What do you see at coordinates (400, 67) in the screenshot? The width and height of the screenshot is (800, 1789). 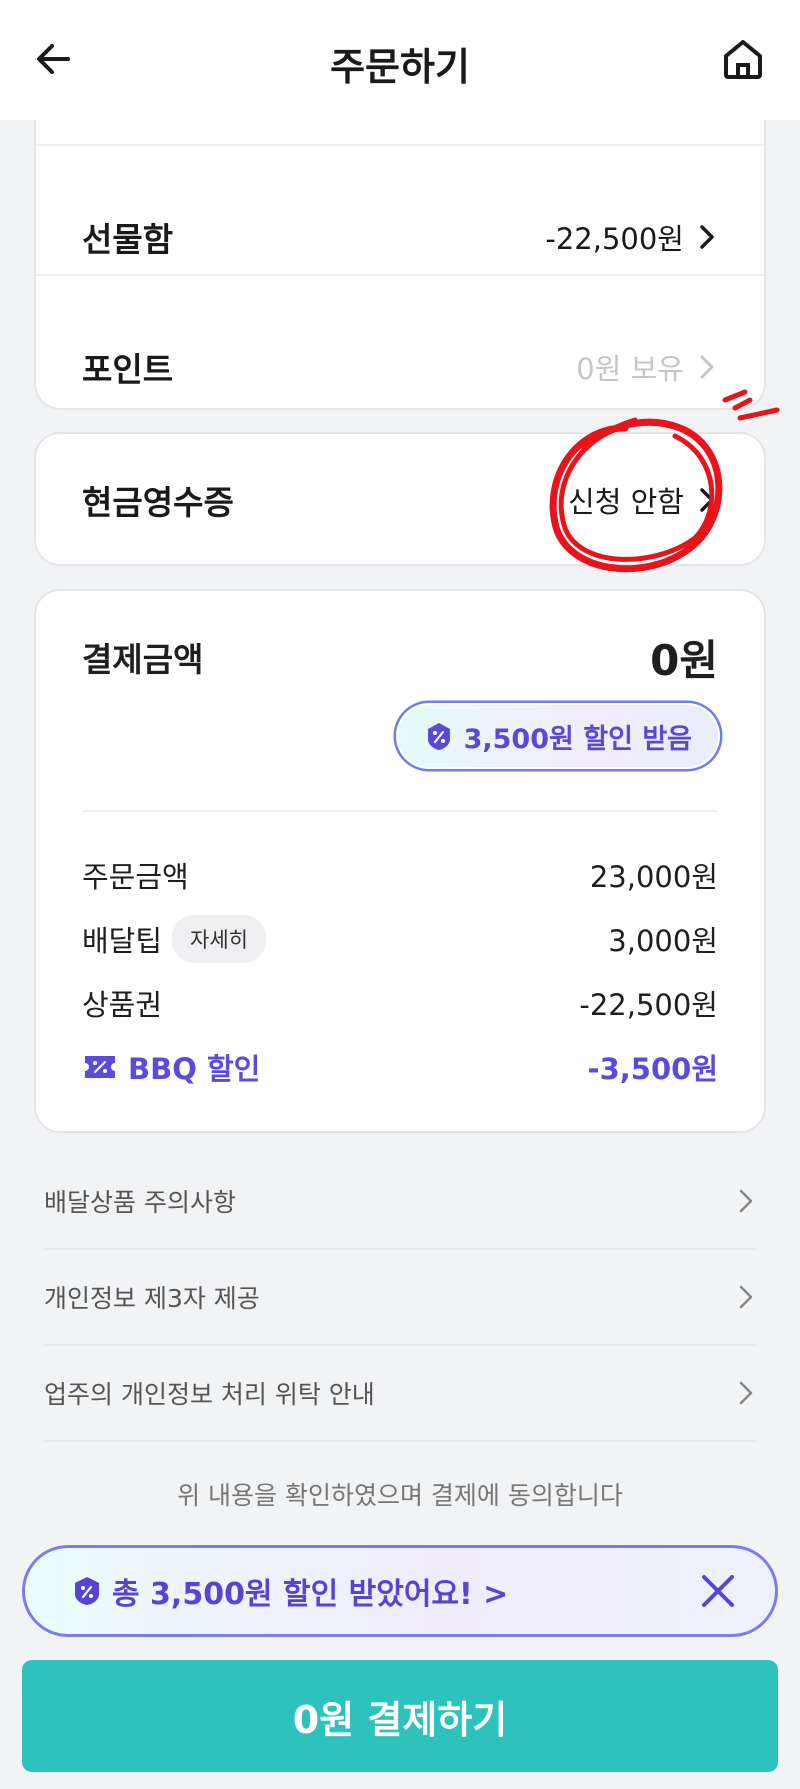 I see `page-title: 주문하기` at bounding box center [400, 67].